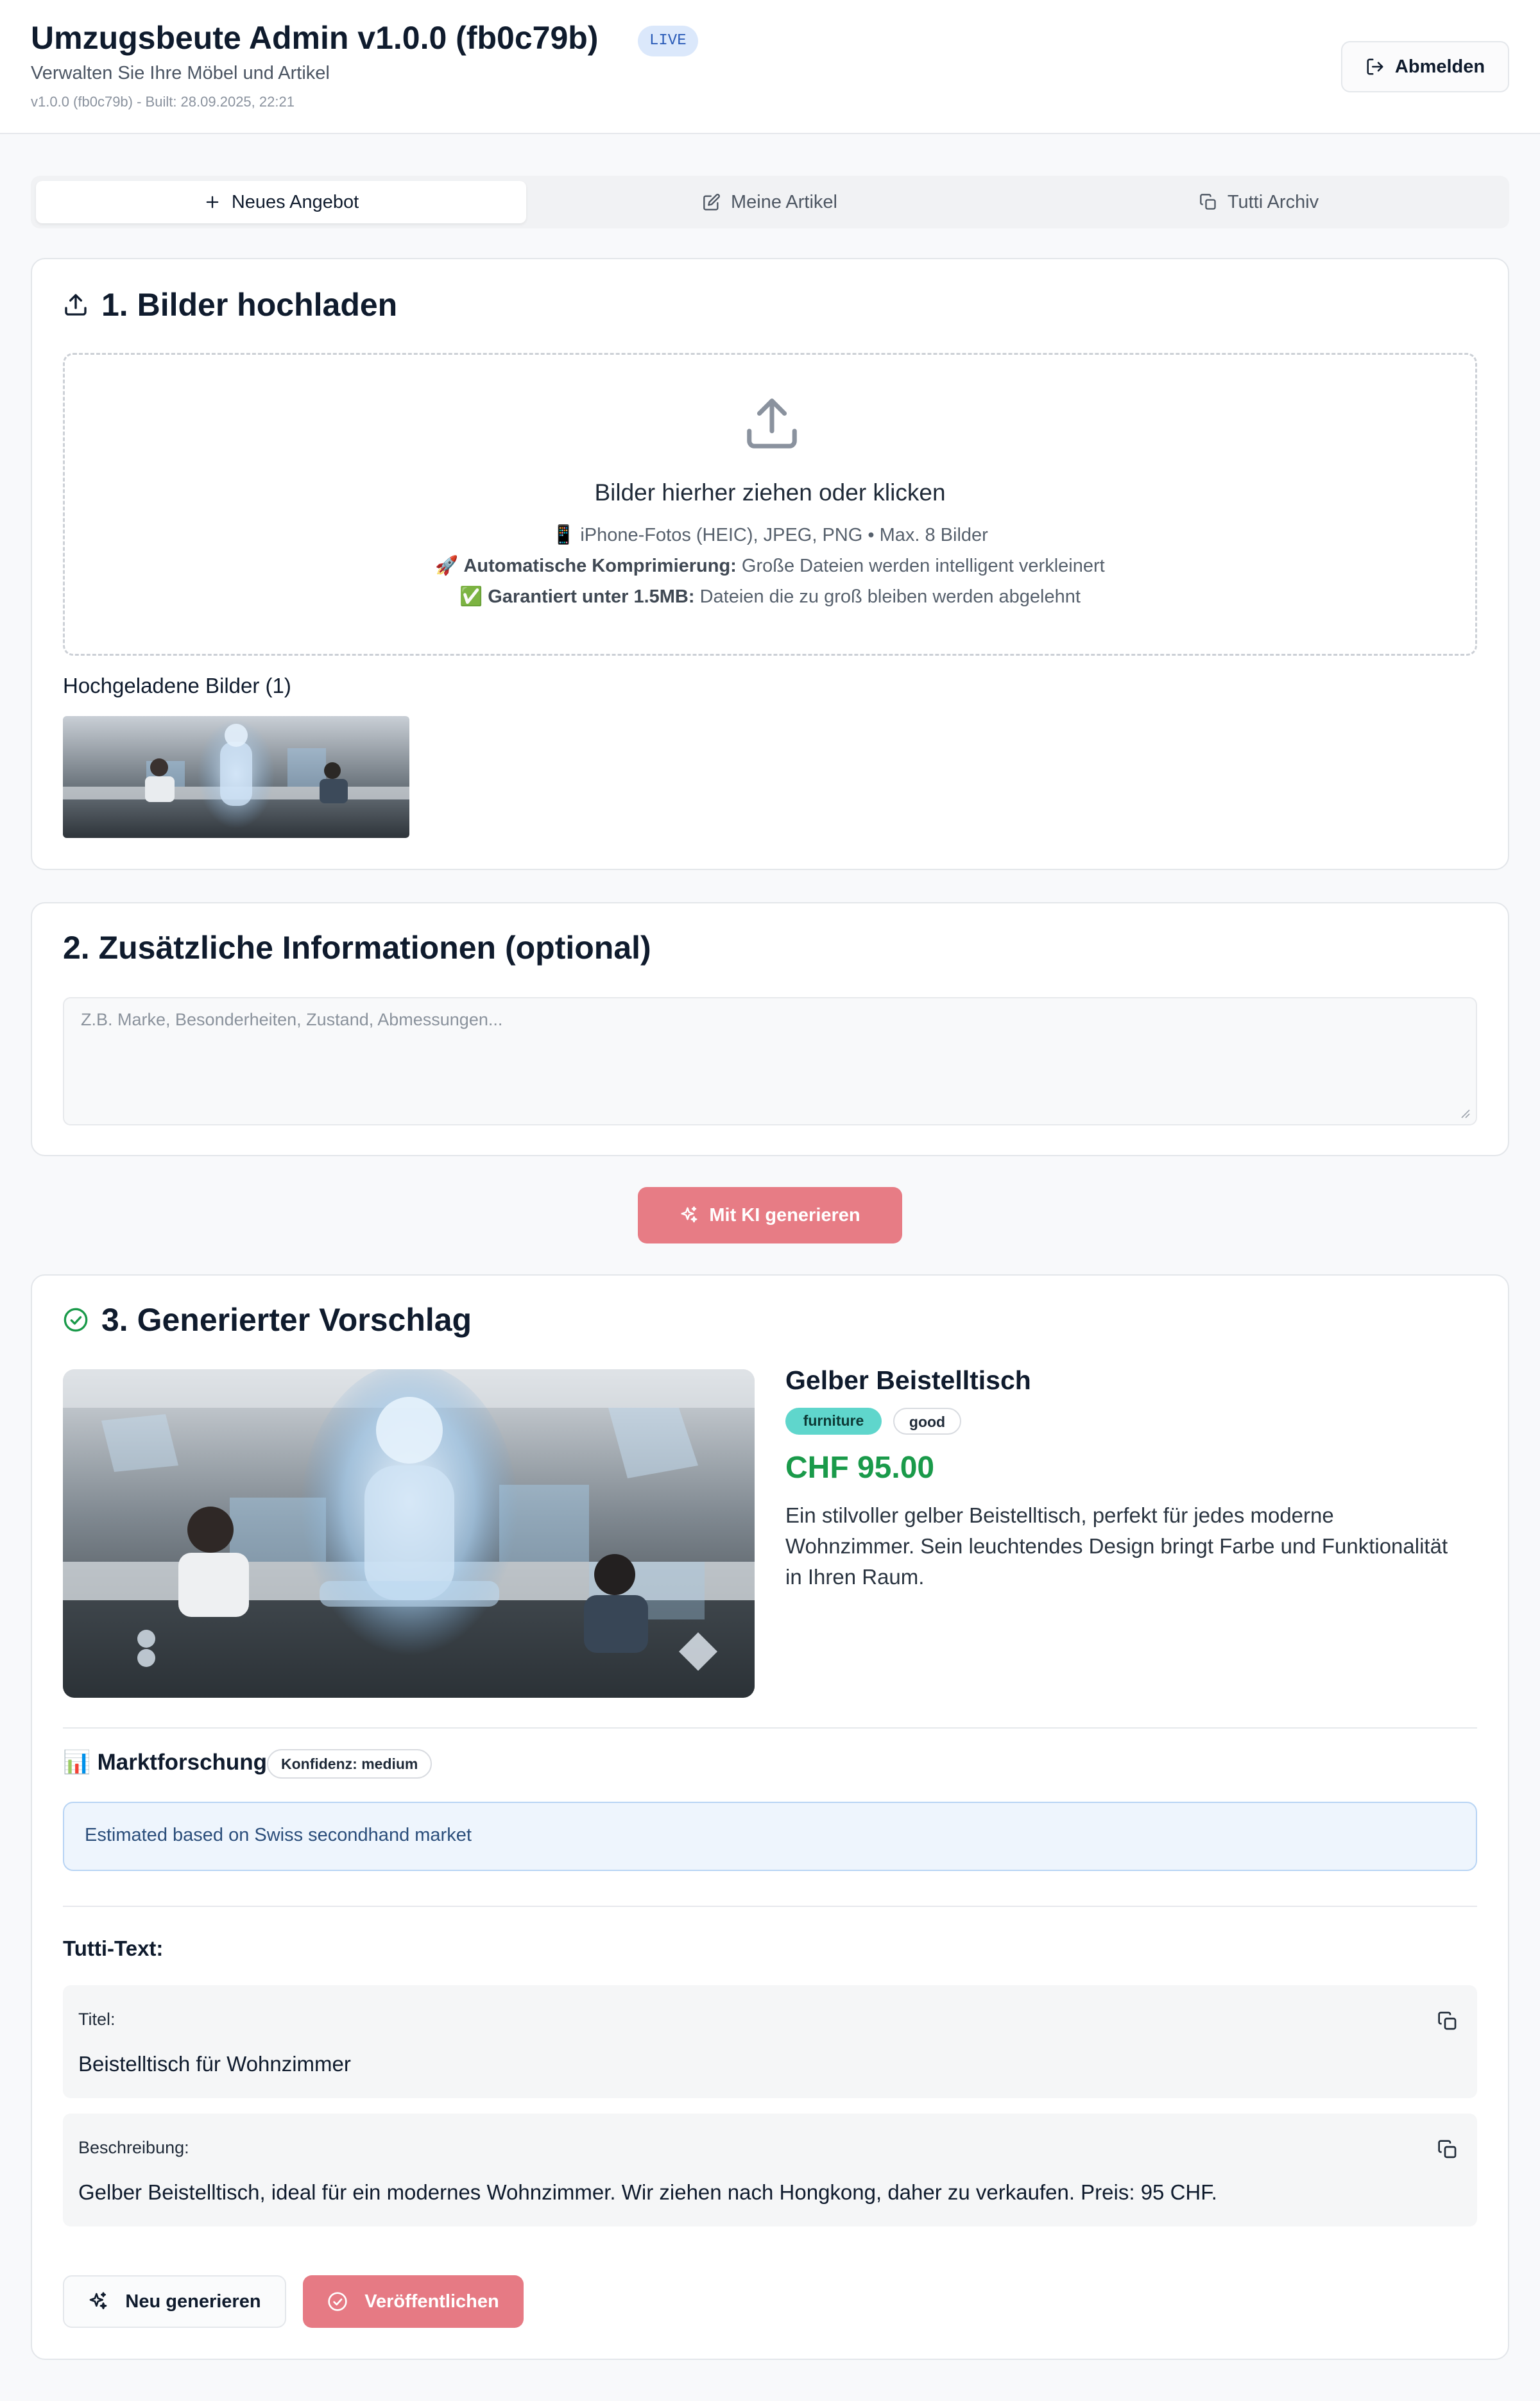 The width and height of the screenshot is (1540, 2401). Describe the element at coordinates (785, 1215) in the screenshot. I see `generate-ai-label: Mit KI generieren` at that location.